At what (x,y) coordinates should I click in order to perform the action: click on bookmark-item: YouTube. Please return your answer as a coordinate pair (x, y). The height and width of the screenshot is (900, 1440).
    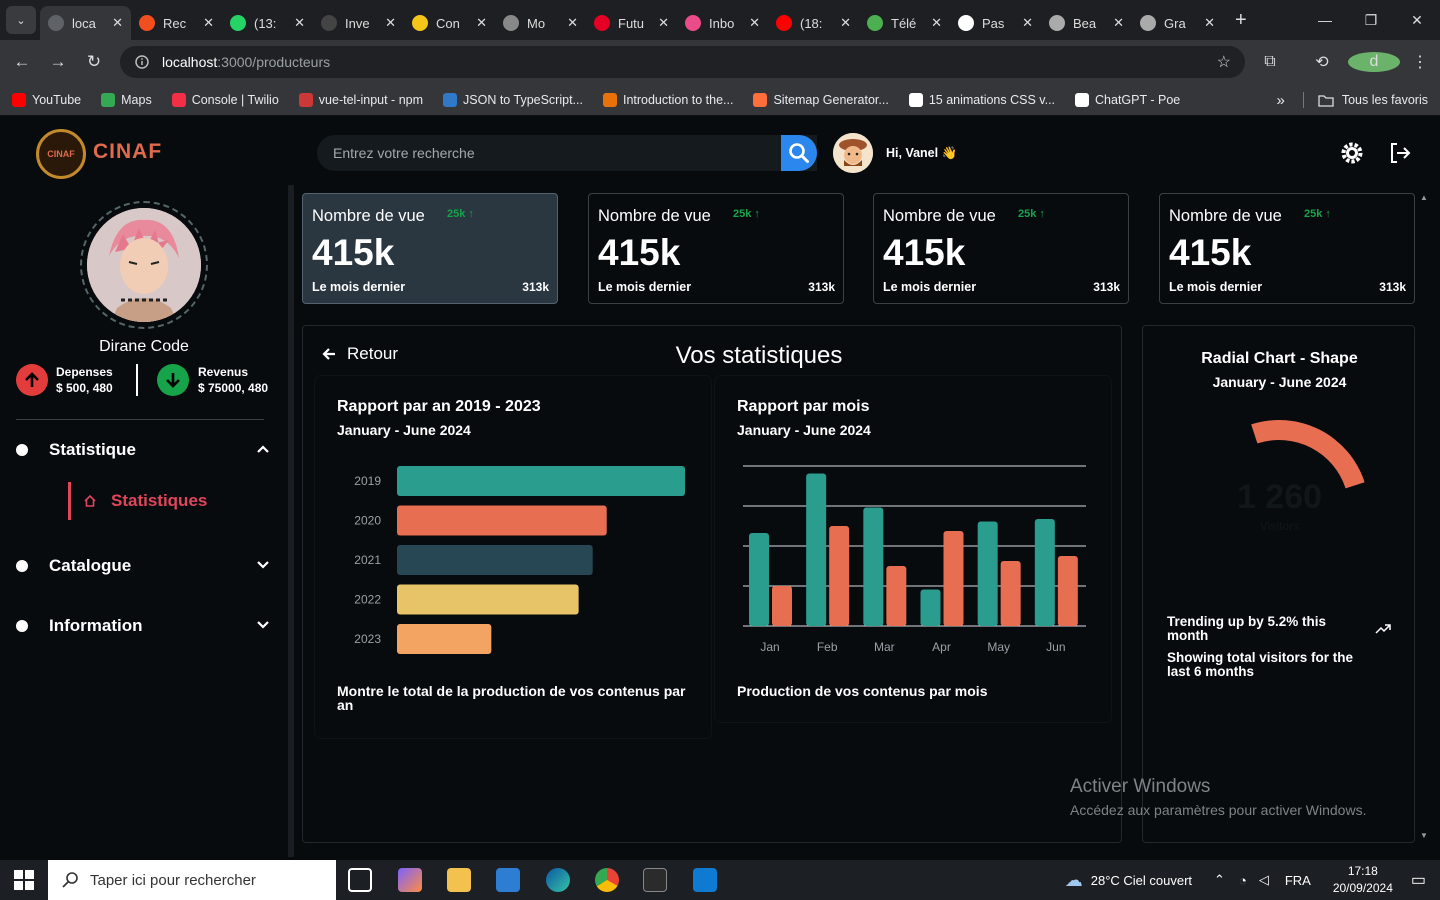
    Looking at the image, I should click on (46, 99).